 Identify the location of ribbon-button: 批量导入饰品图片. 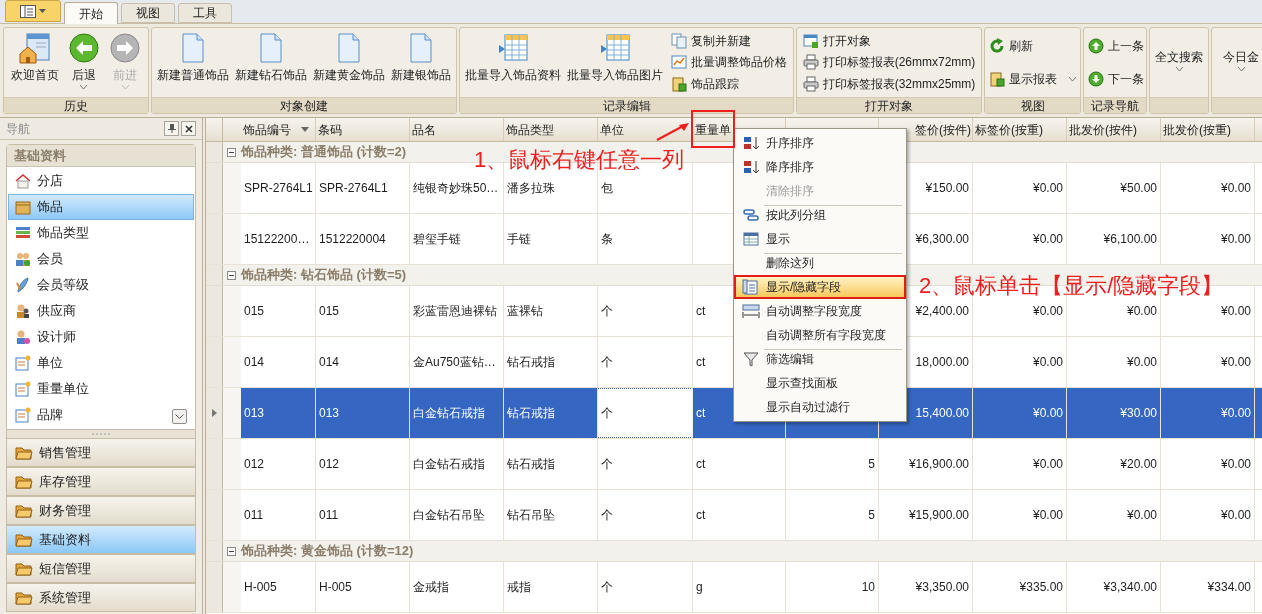
(615, 62).